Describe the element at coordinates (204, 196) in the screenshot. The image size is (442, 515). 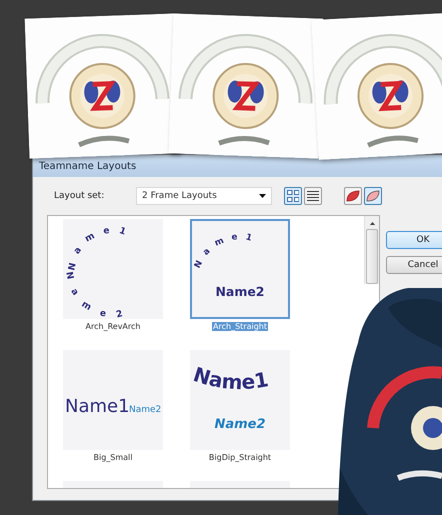
I see `layout-set-dropdown: 2 Frame Layouts` at that location.